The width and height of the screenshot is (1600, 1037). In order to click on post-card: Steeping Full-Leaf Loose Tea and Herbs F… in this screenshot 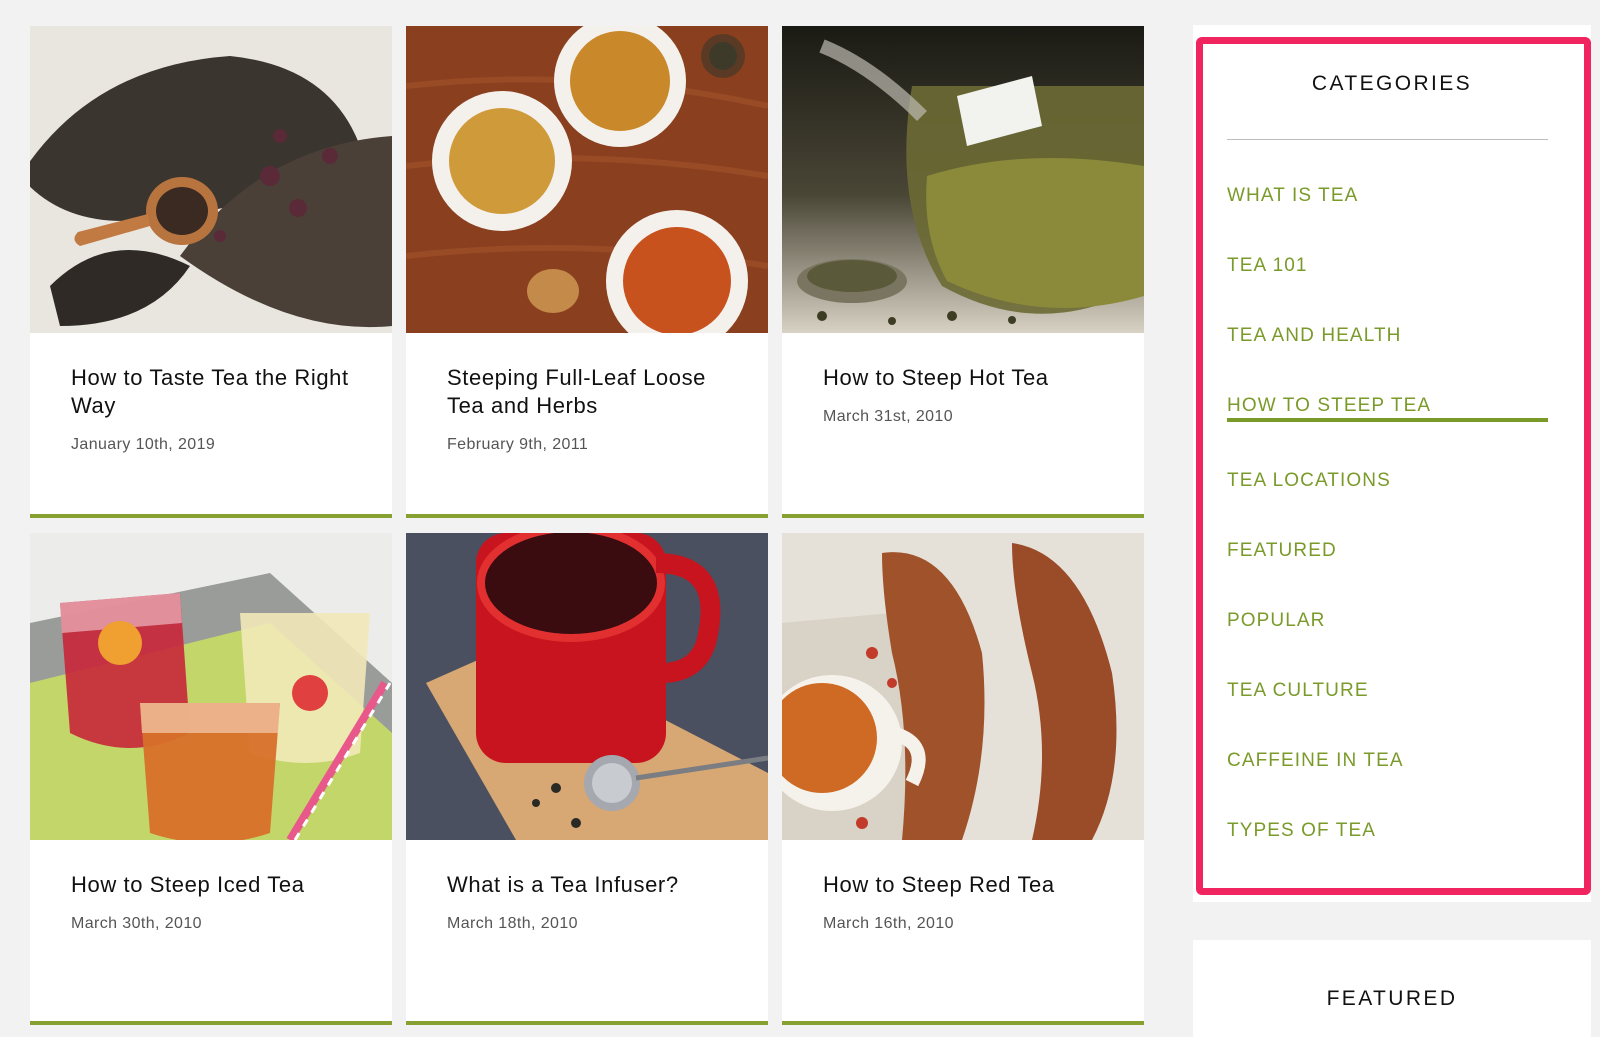, I will do `click(587, 272)`.